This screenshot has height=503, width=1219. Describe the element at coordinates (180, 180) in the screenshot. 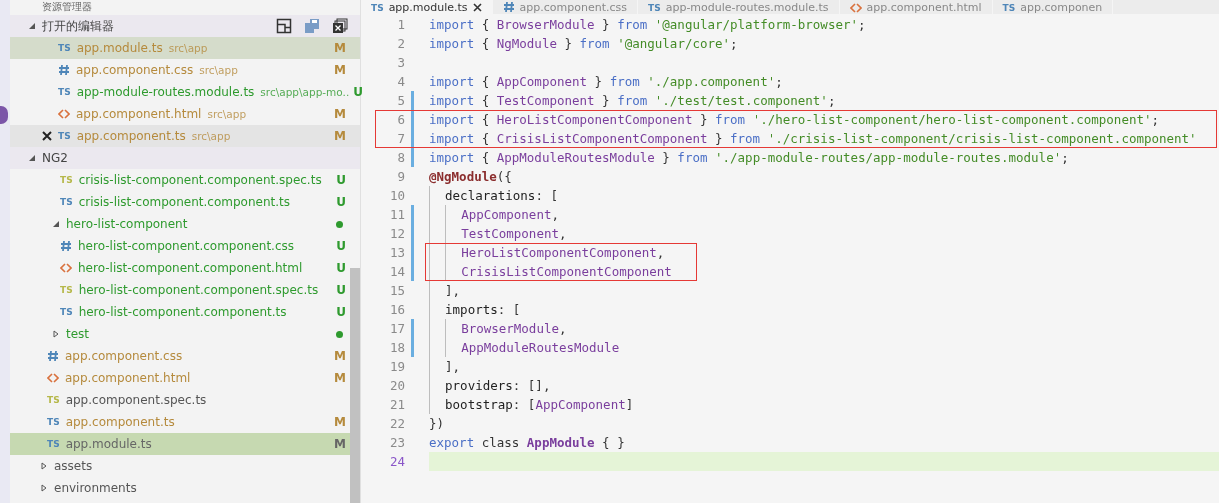

I see `file-item: TS crisis-list-component.component.spec.ts U` at that location.